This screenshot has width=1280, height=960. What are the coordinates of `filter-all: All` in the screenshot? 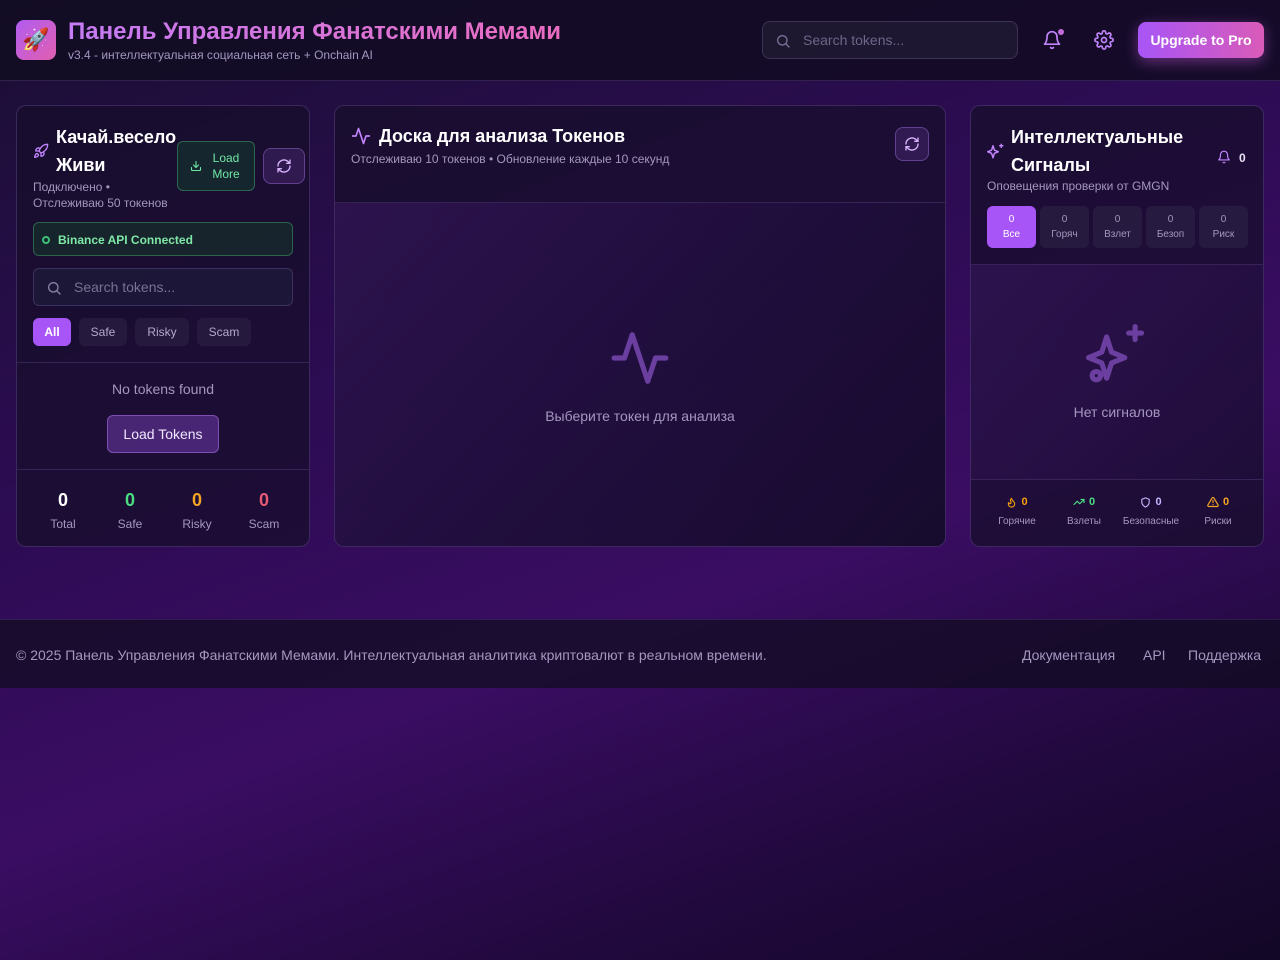 It's located at (52, 332).